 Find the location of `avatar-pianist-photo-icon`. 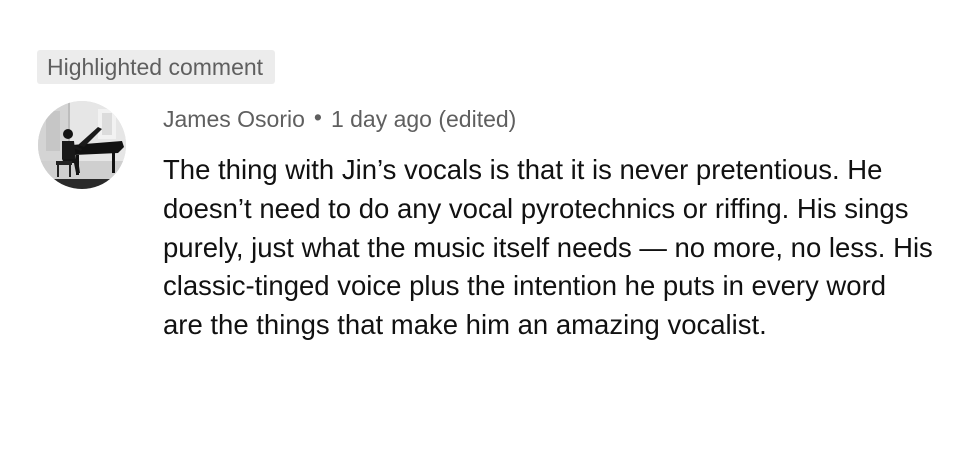

avatar-pianist-photo-icon is located at coordinates (82, 145).